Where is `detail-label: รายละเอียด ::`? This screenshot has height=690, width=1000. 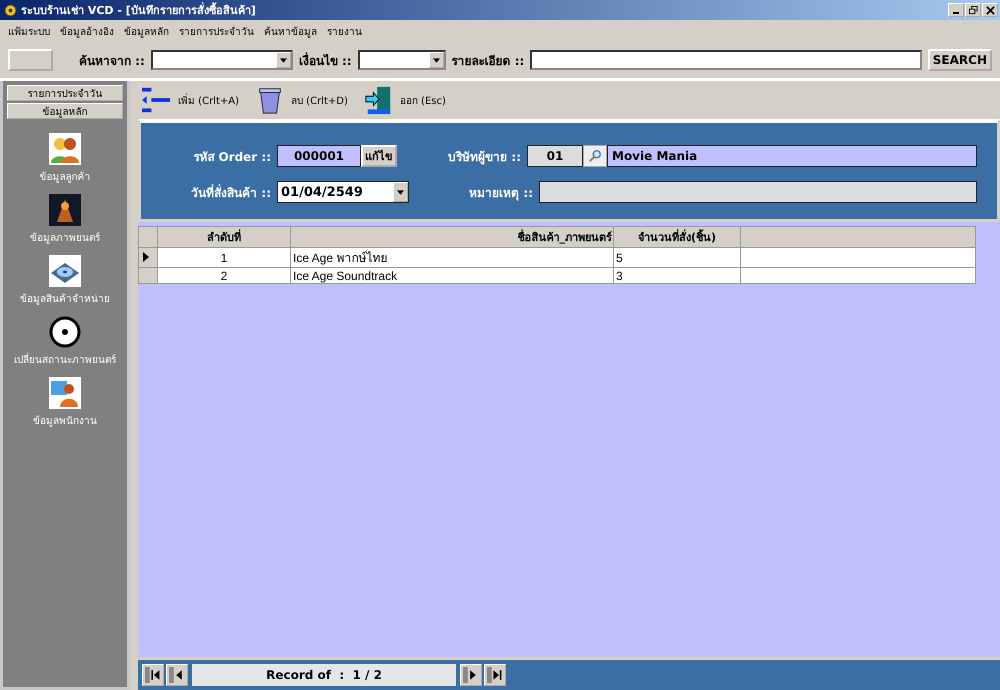 detail-label: รายละเอียด :: is located at coordinates (488, 61).